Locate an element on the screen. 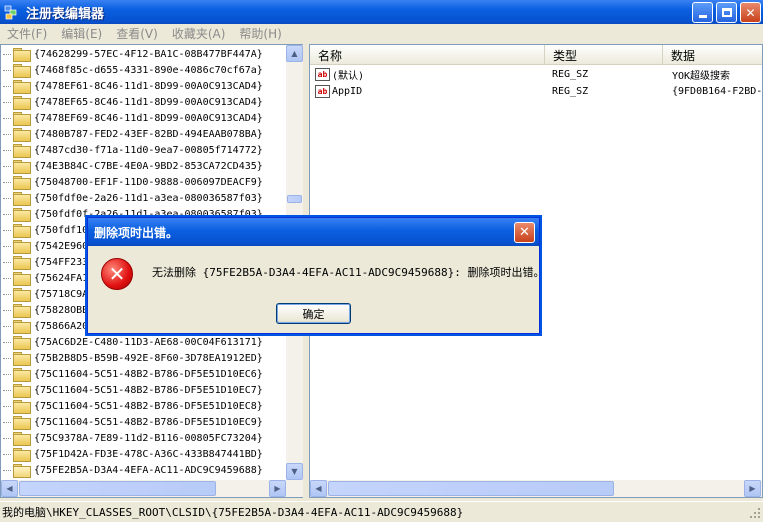 This screenshot has width=763, height=522. column-data-header: 数据 is located at coordinates (713, 55).